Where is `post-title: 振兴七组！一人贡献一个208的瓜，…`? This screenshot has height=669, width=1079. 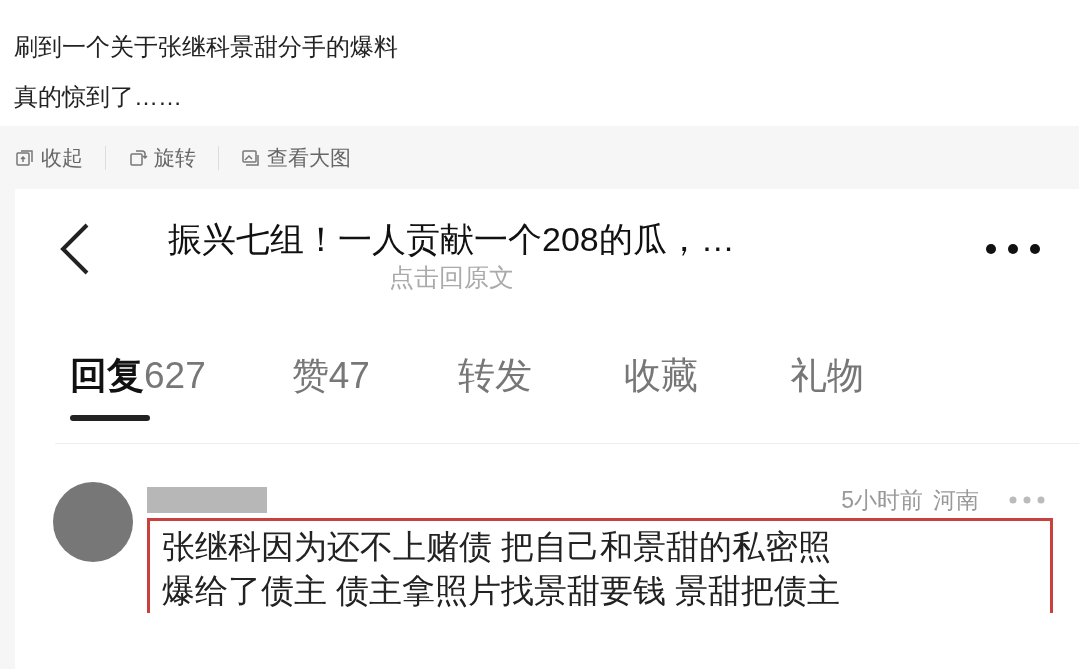 post-title: 振兴七组！一人贡献一个208的瓜，… is located at coordinates (451, 239).